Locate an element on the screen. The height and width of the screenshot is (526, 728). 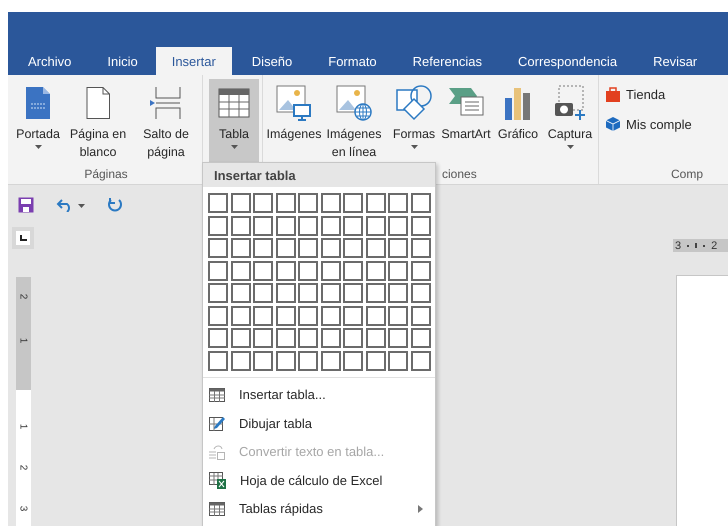
ribbon-tab: Correspondencia is located at coordinates (568, 61).